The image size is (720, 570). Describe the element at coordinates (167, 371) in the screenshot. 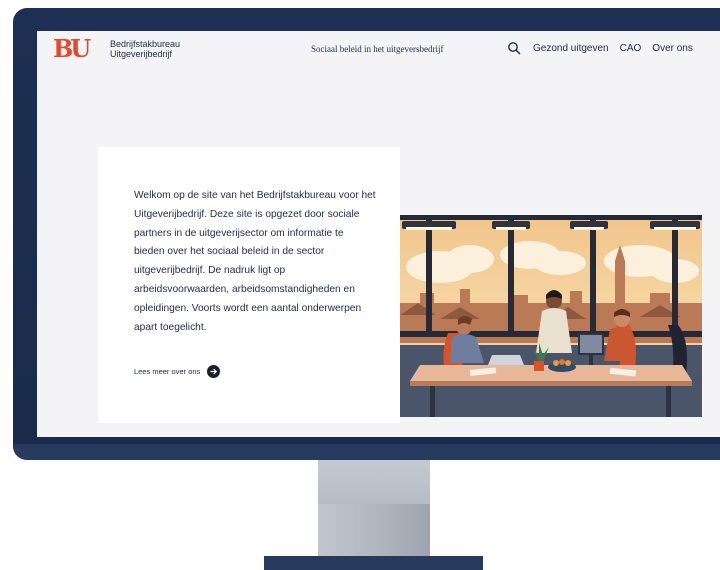

I see `read-more-label: Lees meer over ons` at that location.